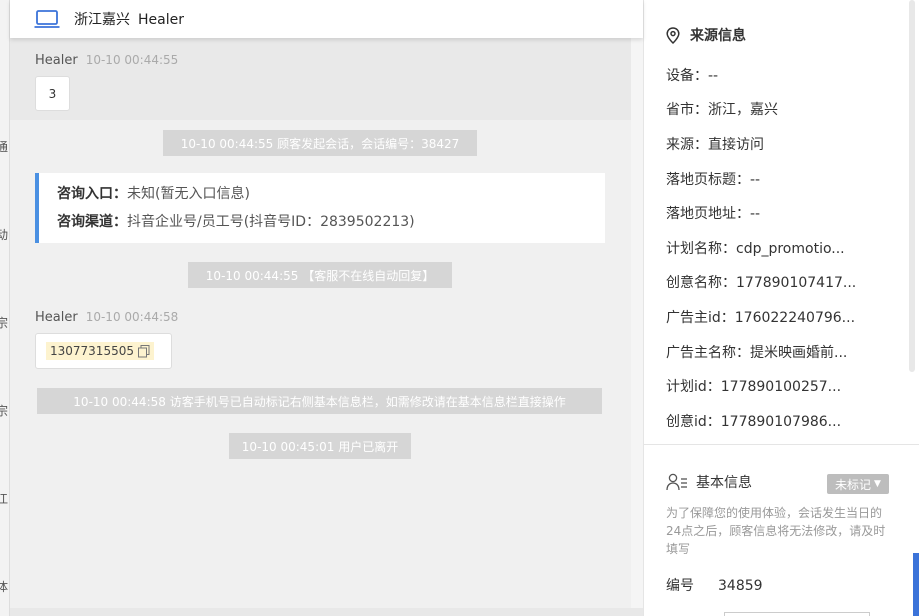 This screenshot has height=616, width=919. I want to click on background-window-strip: 通 动 宗 宗 江 体, so click(5, 308).